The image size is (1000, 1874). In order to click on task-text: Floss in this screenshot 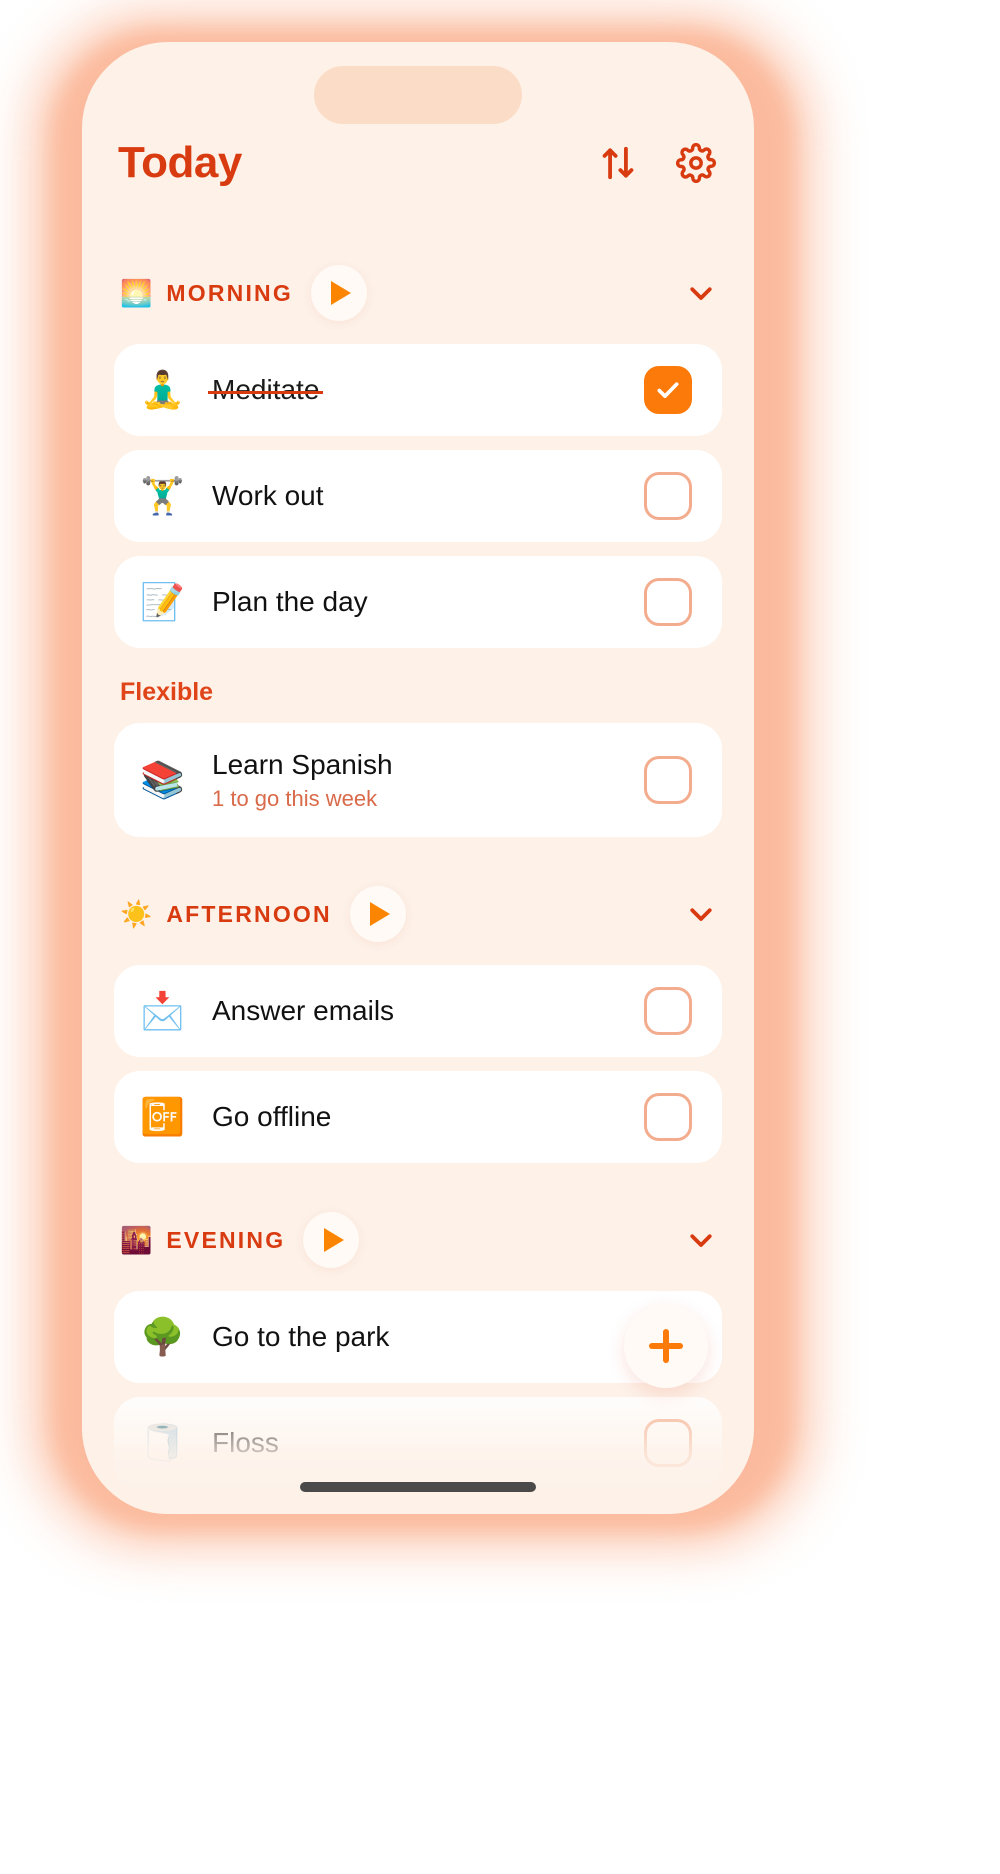, I will do `click(421, 1443)`.